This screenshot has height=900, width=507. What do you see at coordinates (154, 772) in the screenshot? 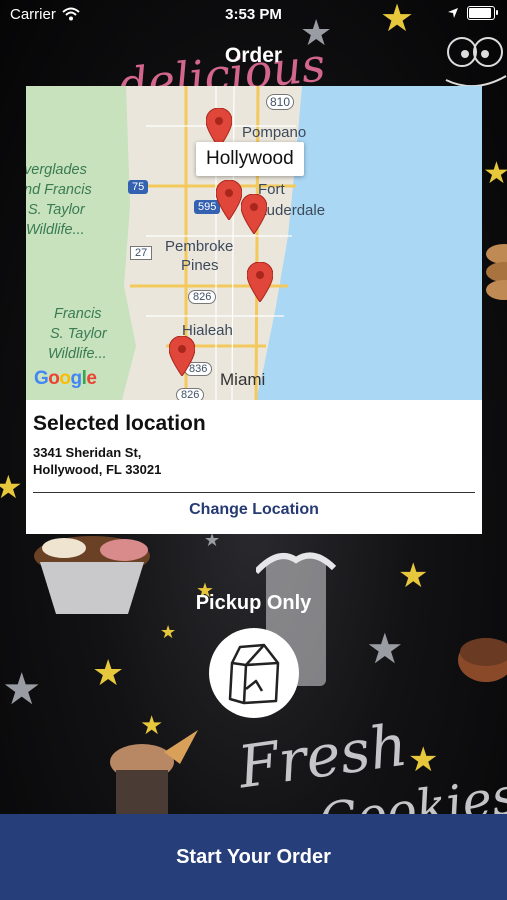
I see `milkshake-illustration` at bounding box center [154, 772].